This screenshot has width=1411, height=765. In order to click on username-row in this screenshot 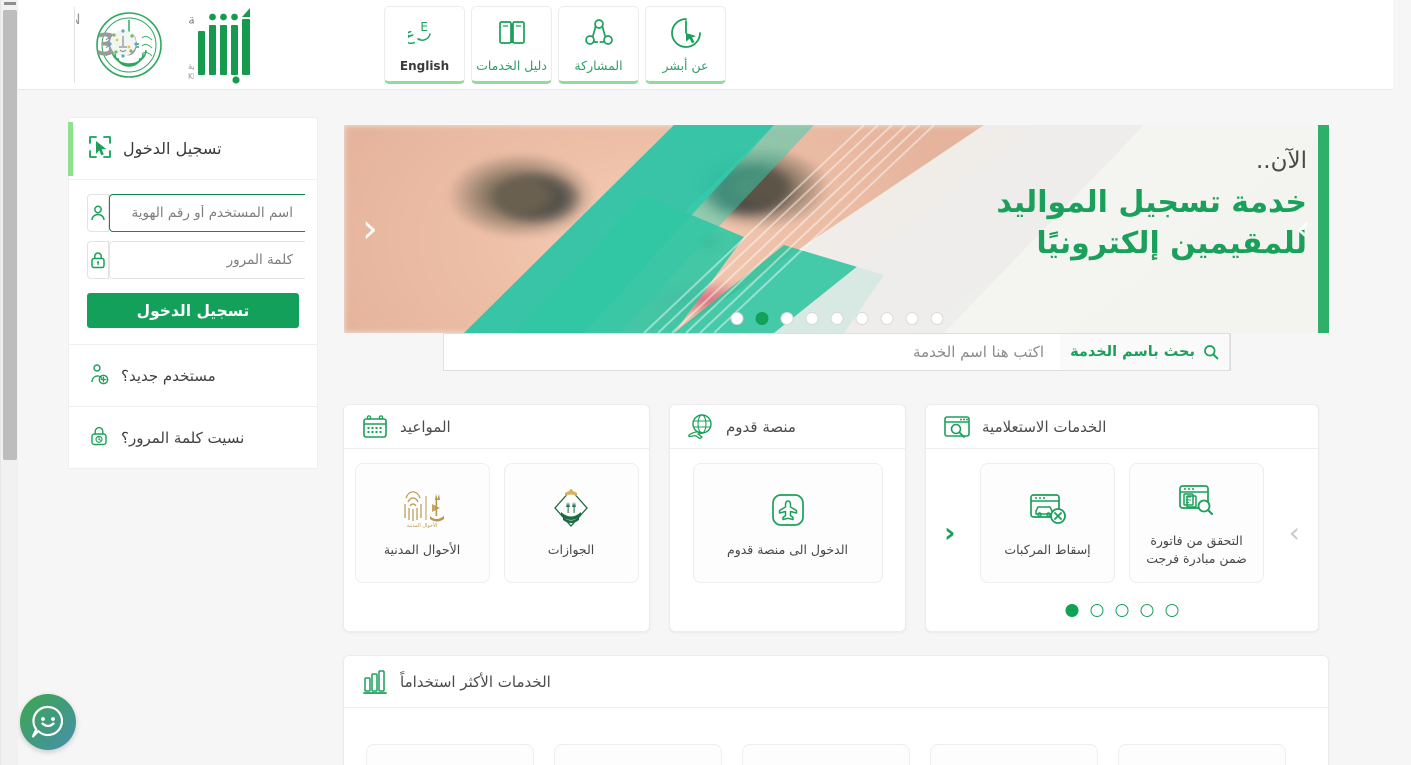, I will do `click(196, 213)`.